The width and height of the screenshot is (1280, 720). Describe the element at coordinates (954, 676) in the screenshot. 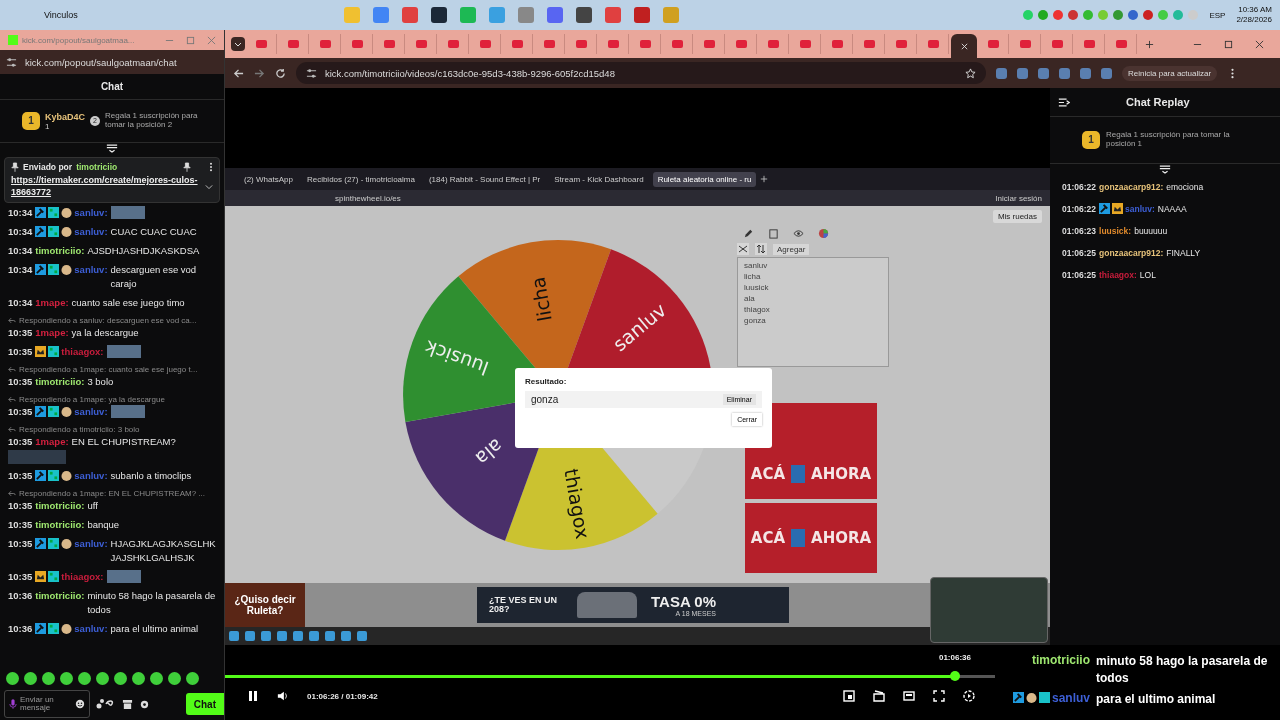

I see `seek-handle` at that location.